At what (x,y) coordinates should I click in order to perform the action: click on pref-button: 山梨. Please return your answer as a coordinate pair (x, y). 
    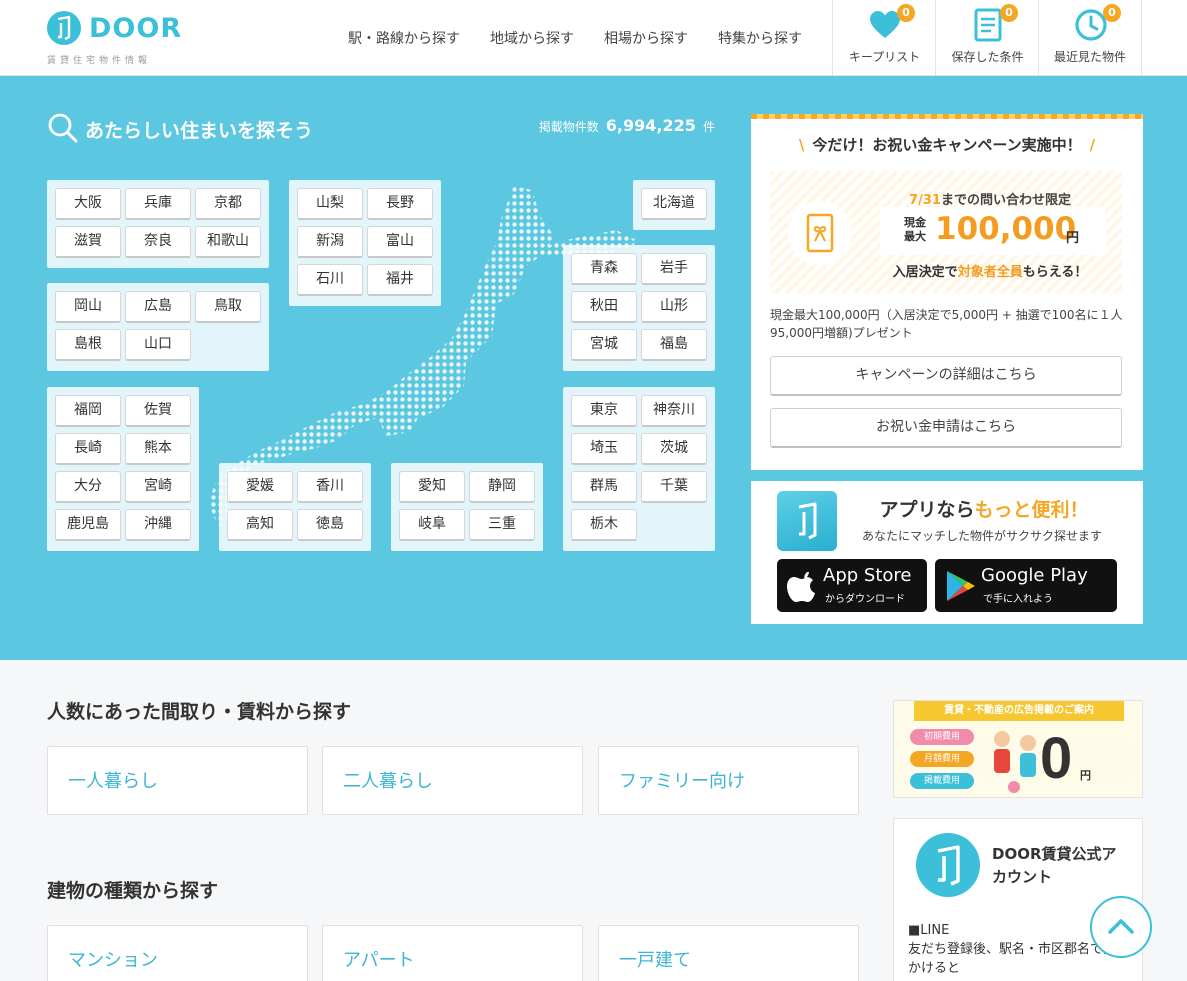
    Looking at the image, I should click on (330, 204).